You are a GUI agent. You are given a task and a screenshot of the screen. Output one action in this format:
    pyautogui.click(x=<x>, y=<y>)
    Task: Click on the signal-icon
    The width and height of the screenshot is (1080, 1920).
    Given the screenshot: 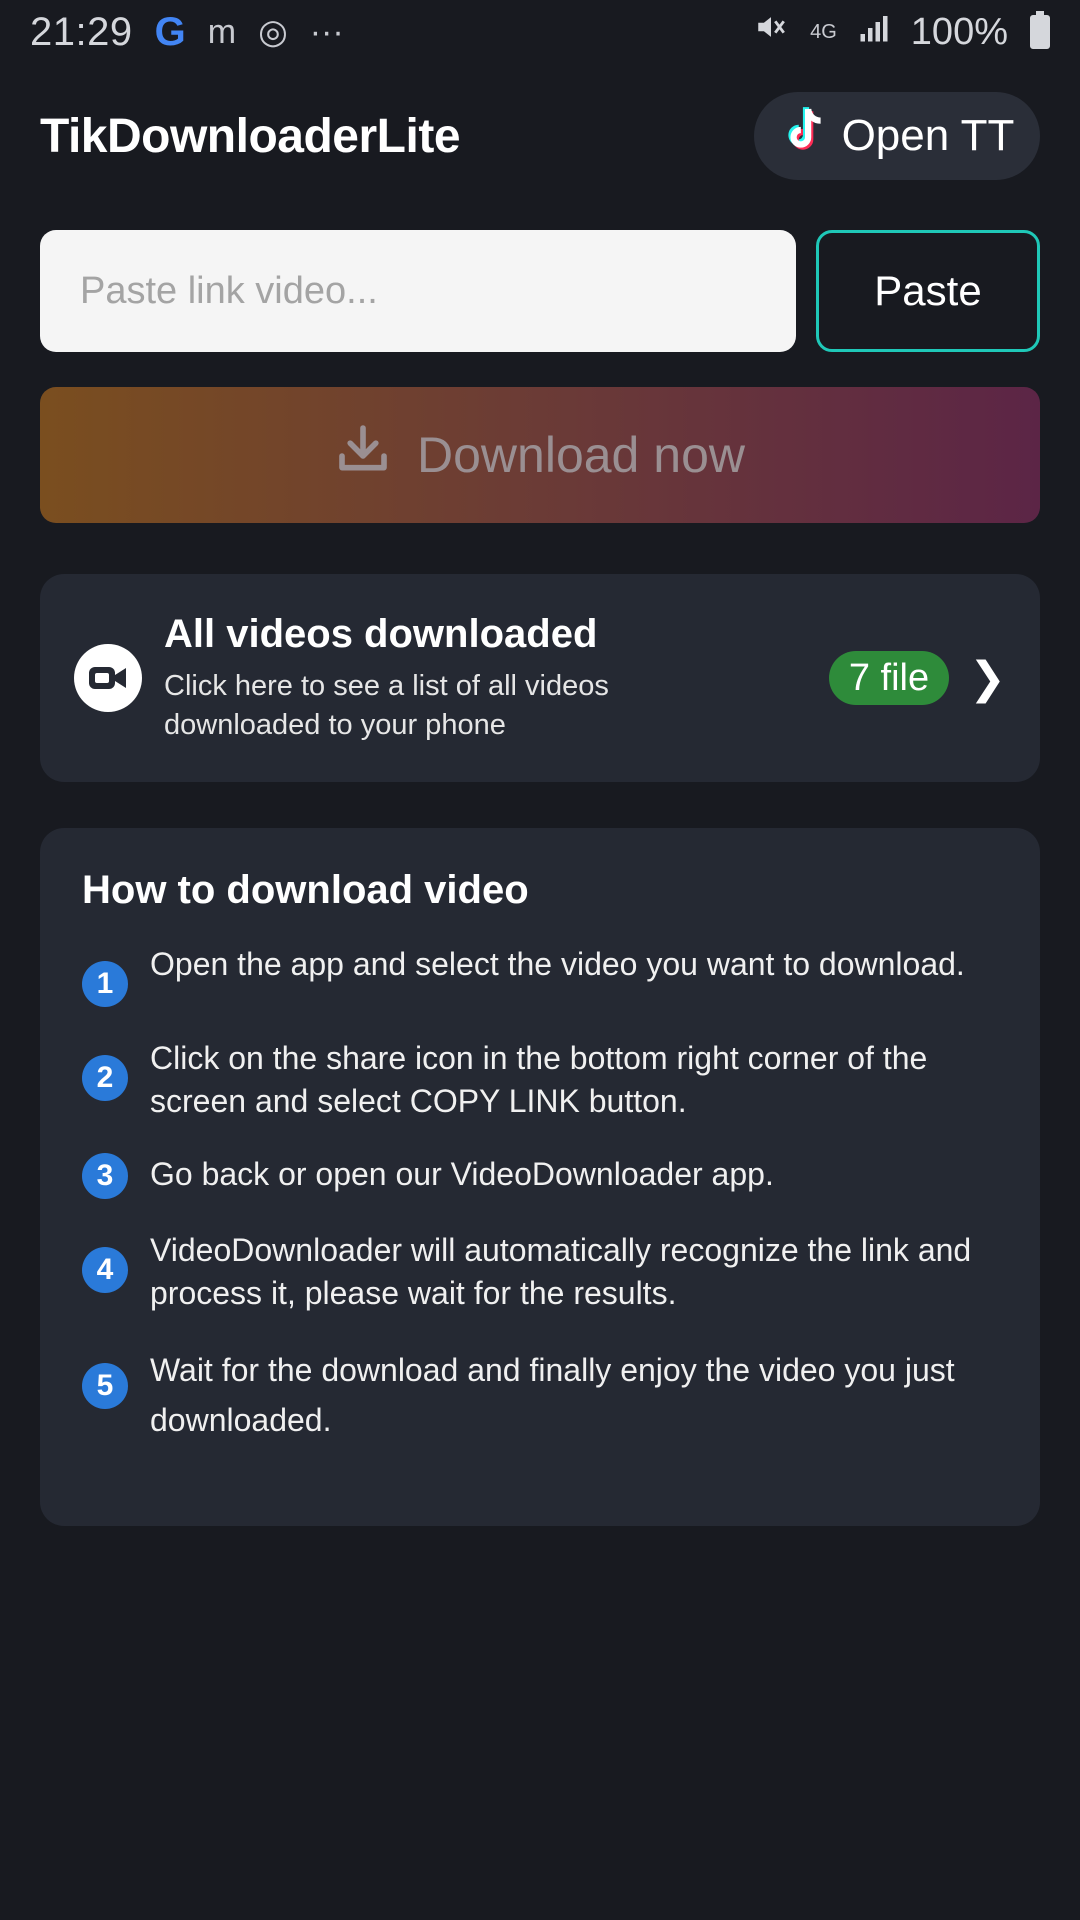 What is the action you would take?
    pyautogui.click(x=874, y=32)
    